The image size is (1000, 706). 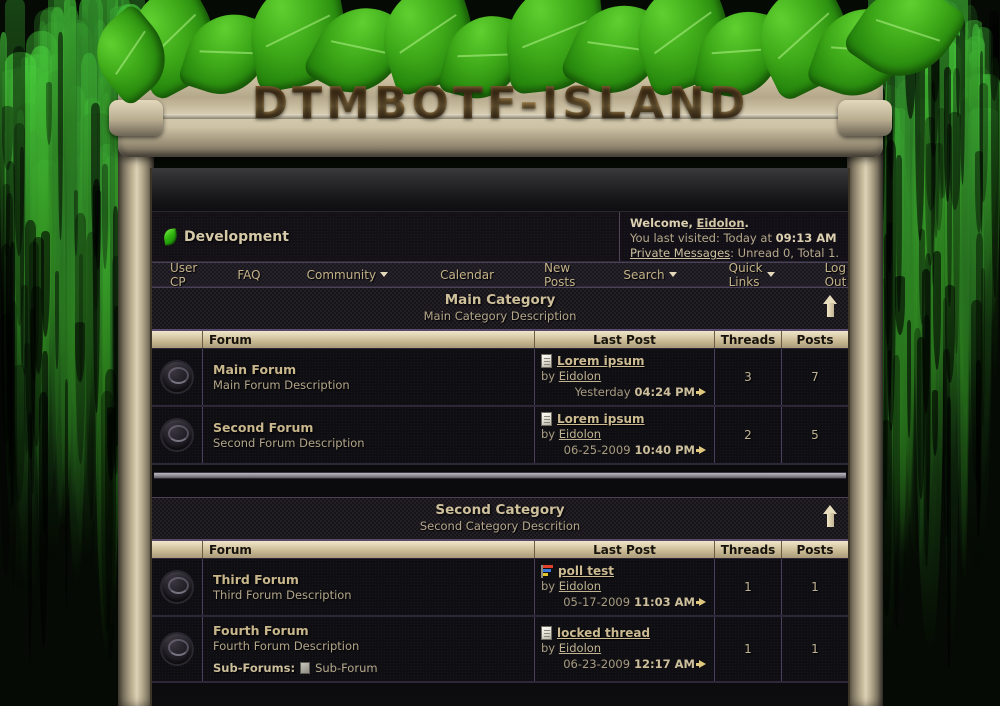 I want to click on nav-item-search: Search, so click(x=649, y=275).